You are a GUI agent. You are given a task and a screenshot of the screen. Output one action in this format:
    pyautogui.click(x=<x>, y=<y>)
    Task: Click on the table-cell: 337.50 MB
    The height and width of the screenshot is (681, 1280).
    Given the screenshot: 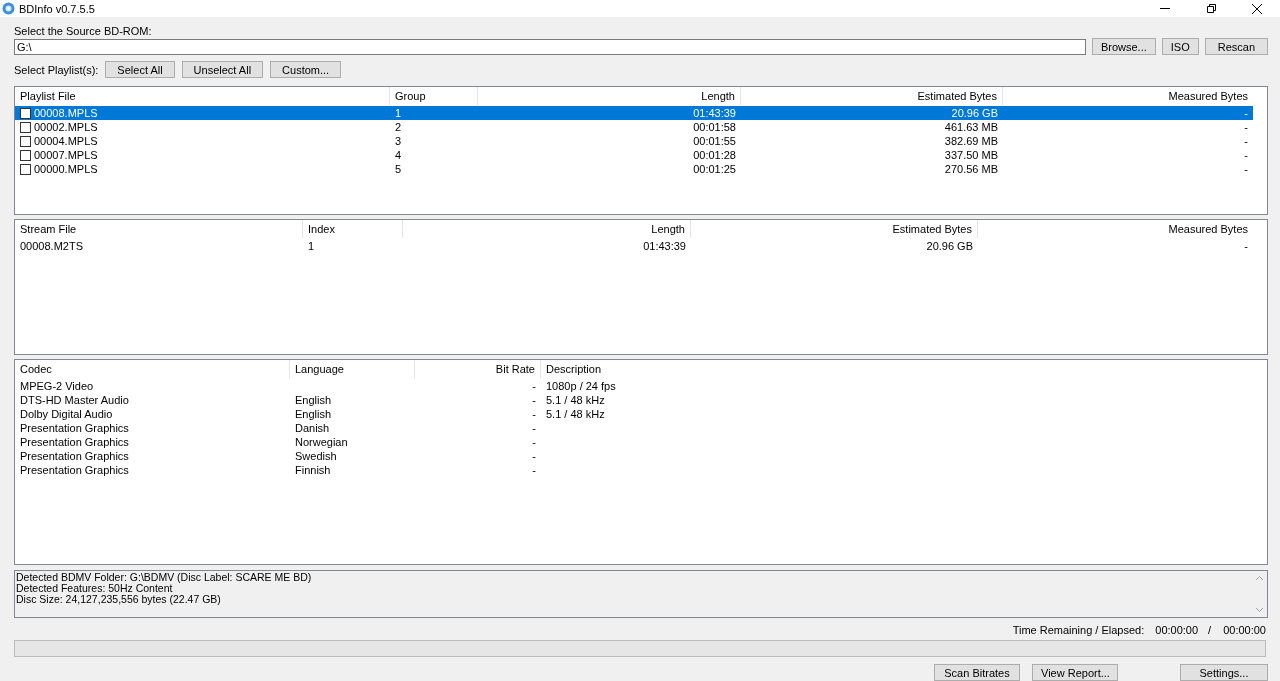 What is the action you would take?
    pyautogui.click(x=971, y=155)
    